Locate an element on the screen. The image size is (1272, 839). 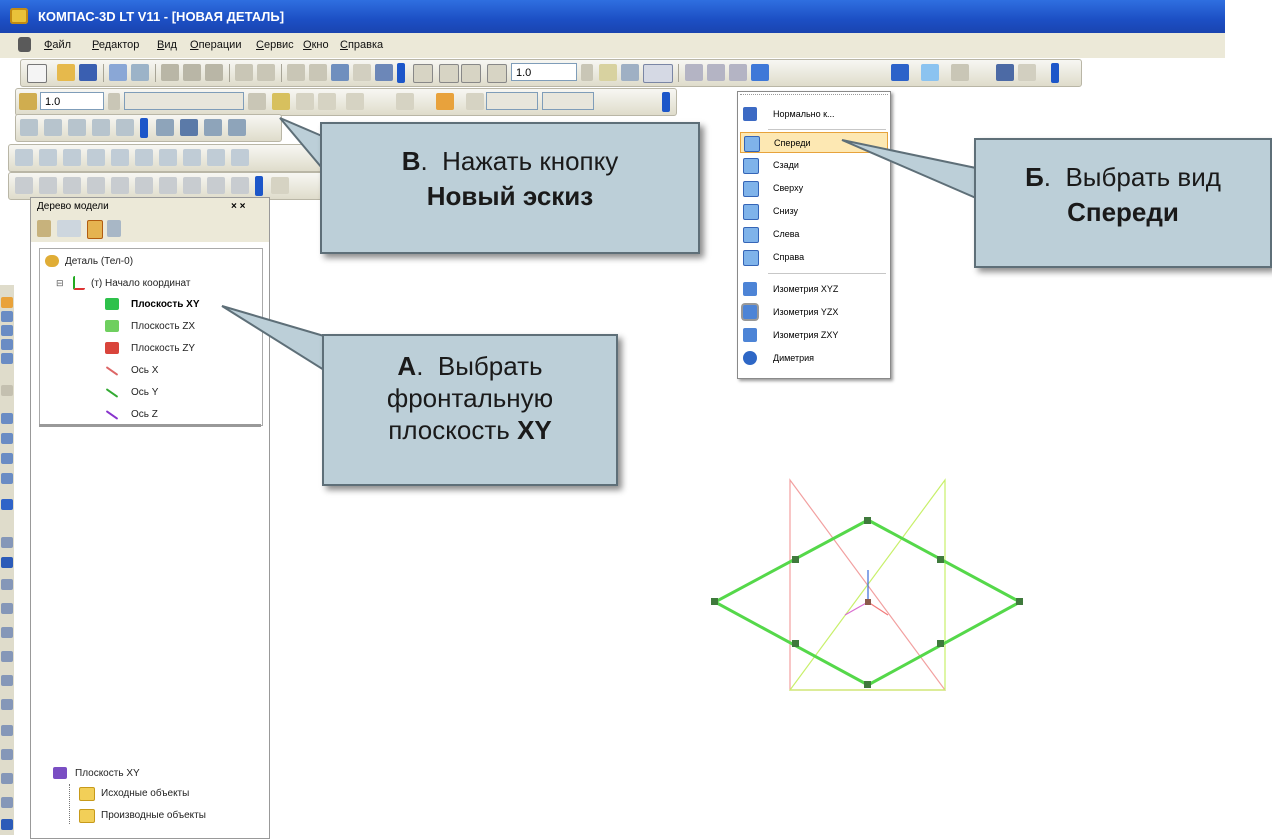
zoom-field: 1.0 is located at coordinates (544, 72).